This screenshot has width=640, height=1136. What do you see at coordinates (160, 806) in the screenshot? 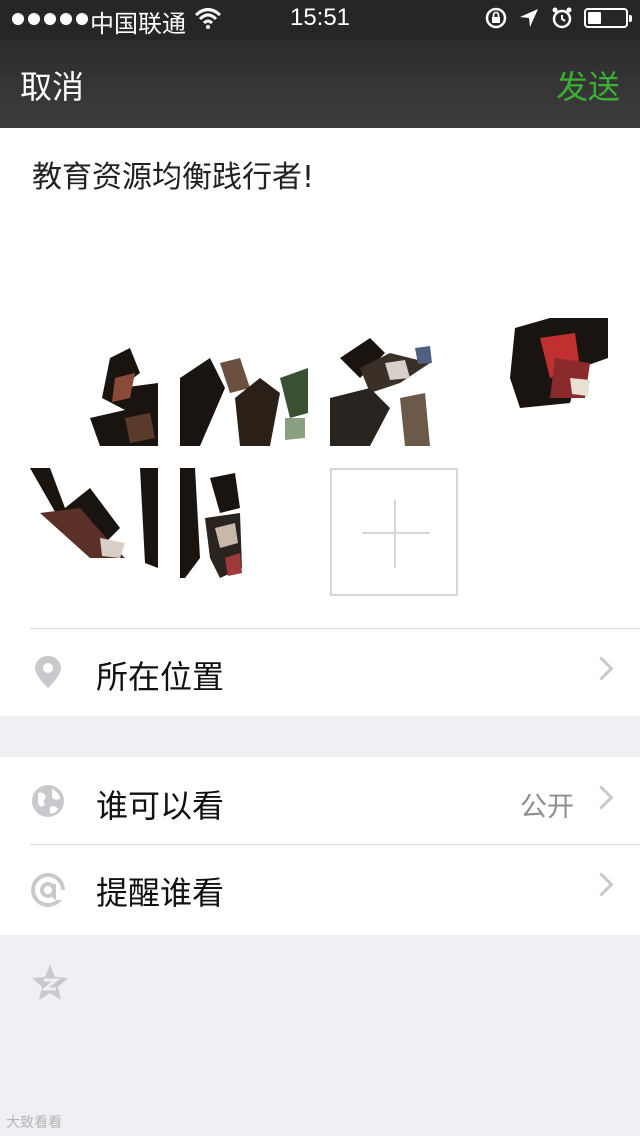
I see `visibility-label: 谁可以看` at bounding box center [160, 806].